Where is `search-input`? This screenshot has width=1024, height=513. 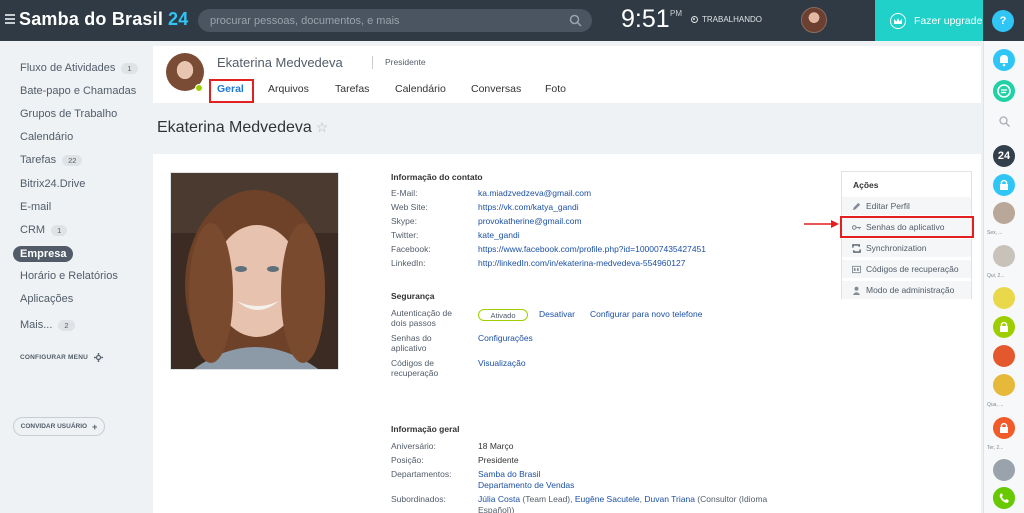
search-input is located at coordinates (385, 20).